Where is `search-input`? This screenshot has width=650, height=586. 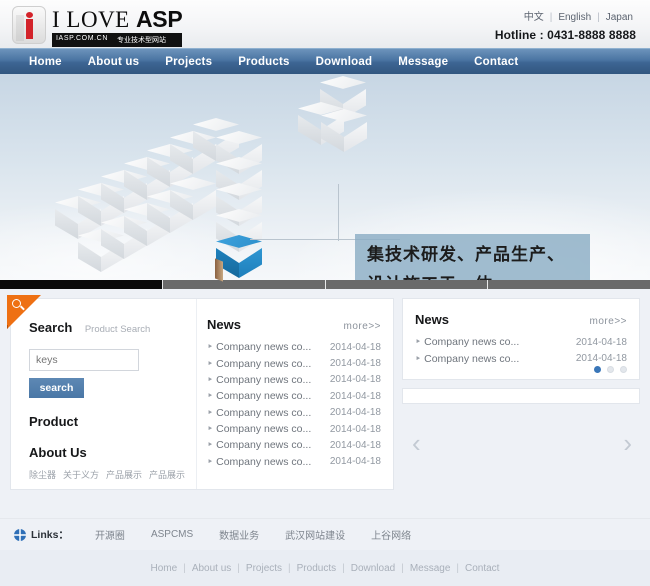
search-input is located at coordinates (84, 360).